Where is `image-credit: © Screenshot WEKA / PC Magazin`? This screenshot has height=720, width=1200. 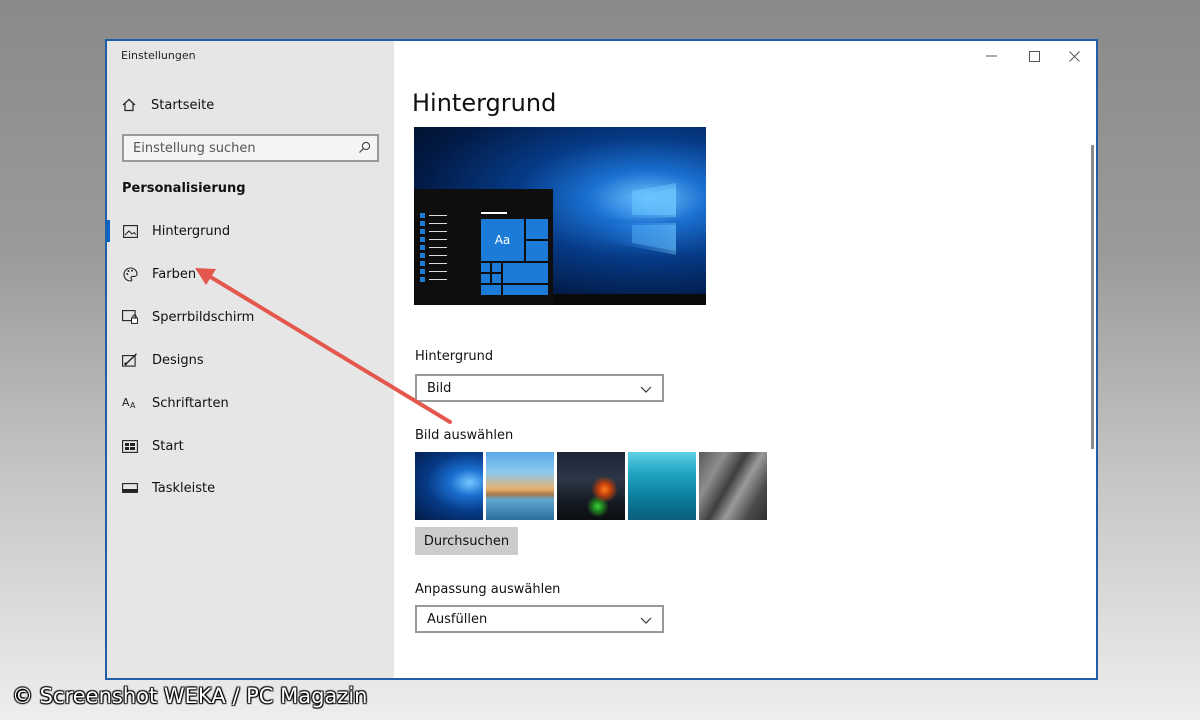 image-credit: © Screenshot WEKA / PC Magazin is located at coordinates (190, 696).